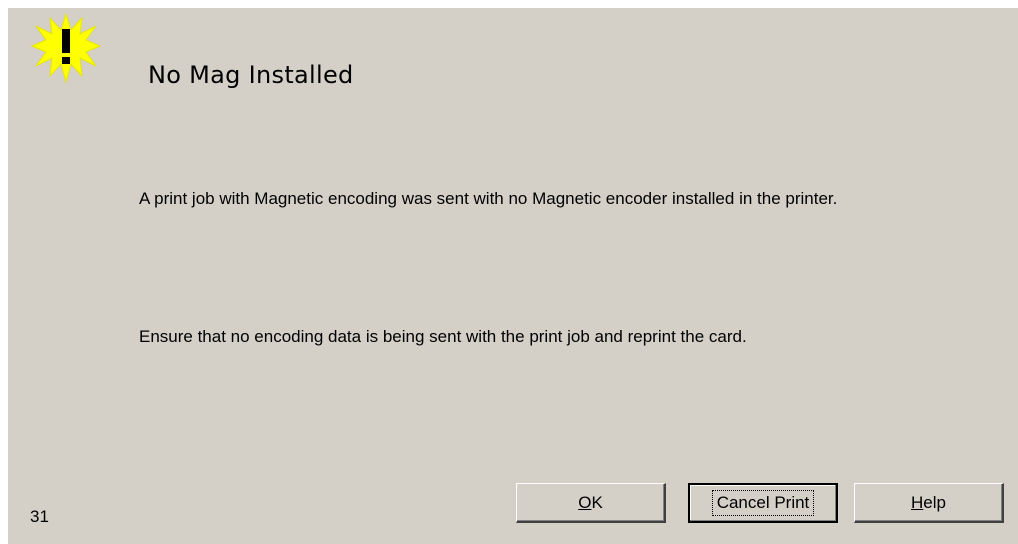 The height and width of the screenshot is (544, 1018). I want to click on ok-mnemonic: O, so click(585, 502).